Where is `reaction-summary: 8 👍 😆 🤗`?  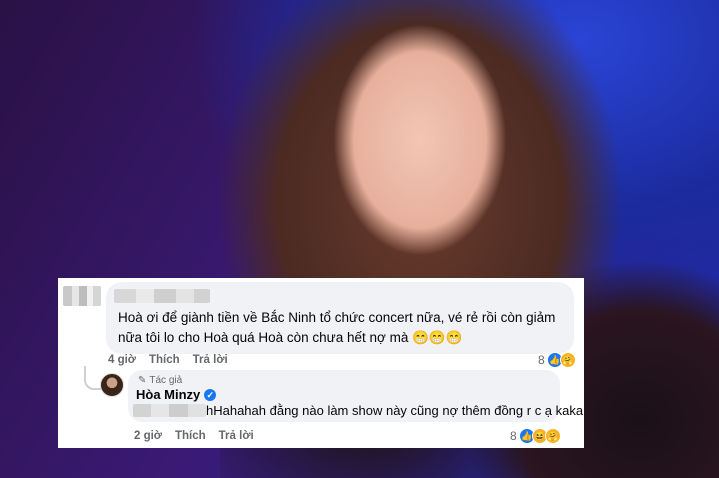
reaction-summary: 8 👍 😆 🤗 is located at coordinates (535, 436).